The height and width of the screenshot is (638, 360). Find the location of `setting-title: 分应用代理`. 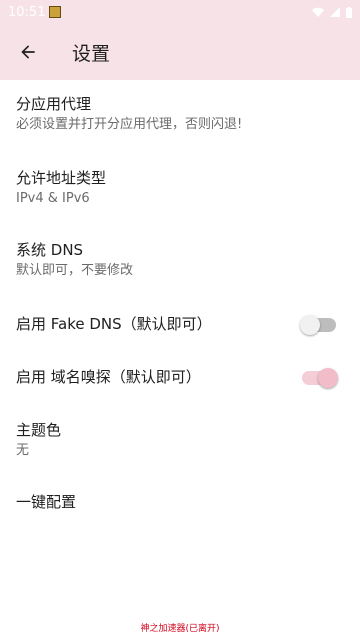

setting-title: 分应用代理 is located at coordinates (54, 104).